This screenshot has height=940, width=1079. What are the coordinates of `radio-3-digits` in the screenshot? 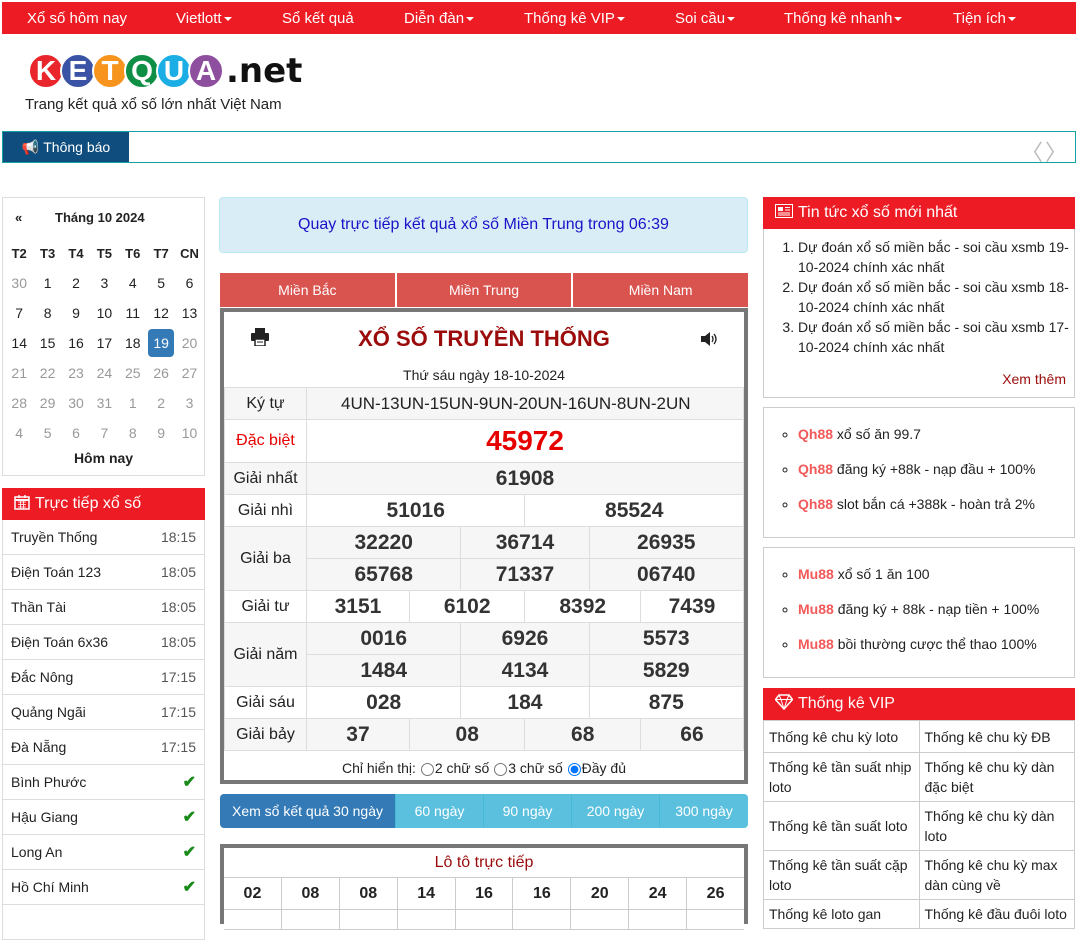 It's located at (501, 769).